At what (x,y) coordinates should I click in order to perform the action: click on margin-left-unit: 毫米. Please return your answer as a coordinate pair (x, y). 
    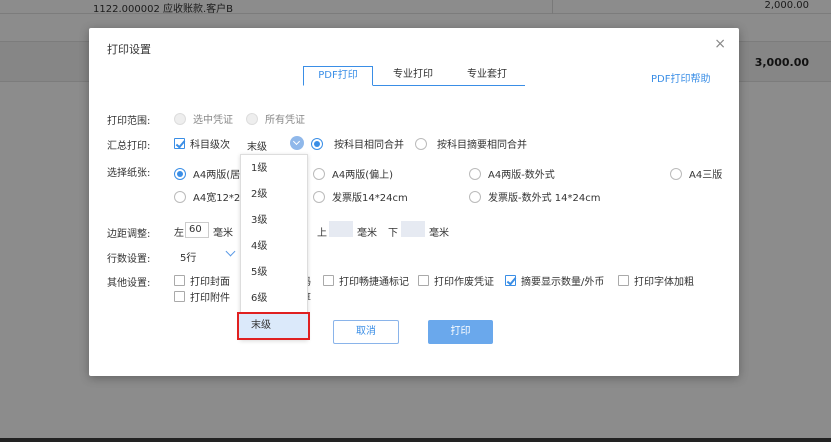
    Looking at the image, I should click on (223, 233).